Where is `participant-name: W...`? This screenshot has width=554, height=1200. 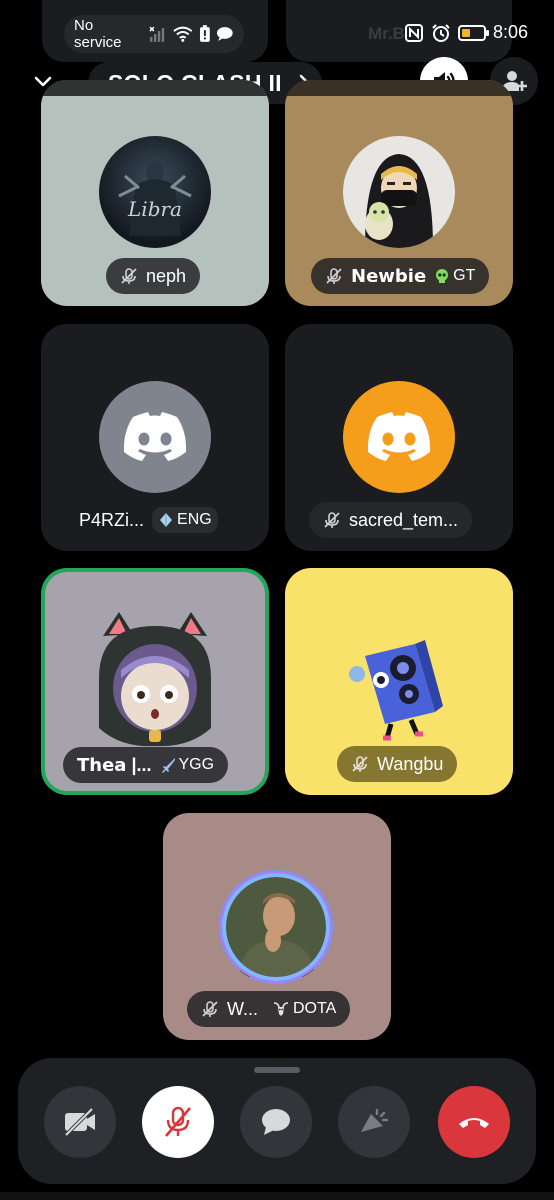
participant-name: W... is located at coordinates (242, 1008).